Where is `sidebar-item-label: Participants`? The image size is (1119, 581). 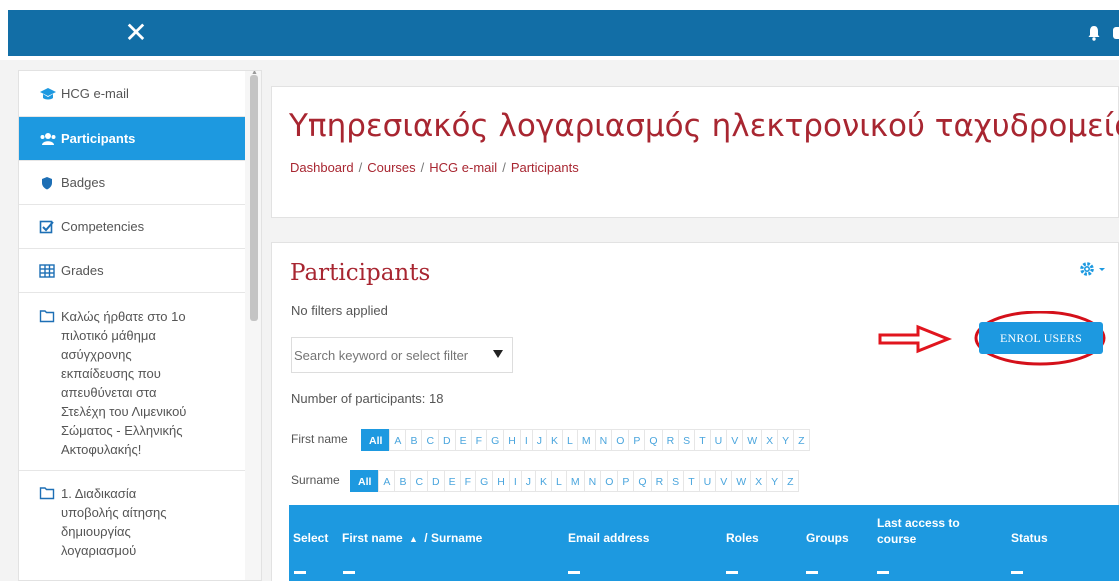 sidebar-item-label: Participants is located at coordinates (98, 138).